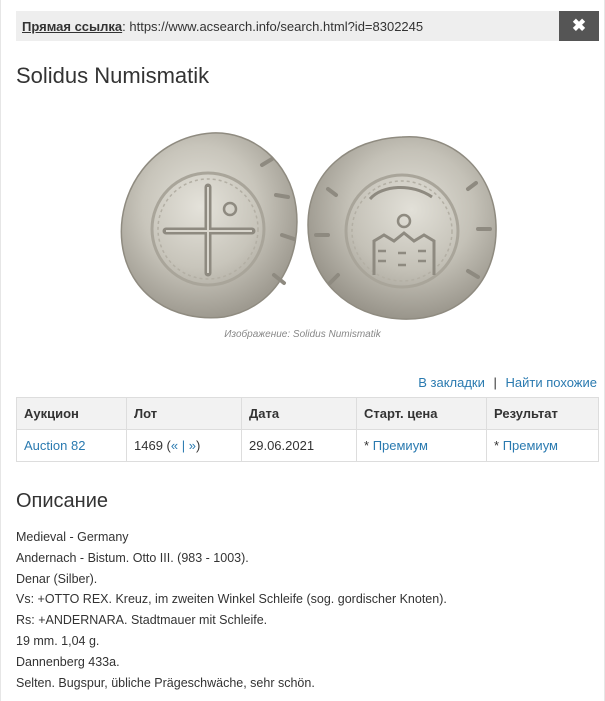 Image resolution: width=605 pixels, height=701 pixels. I want to click on close-button: ✖, so click(579, 26).